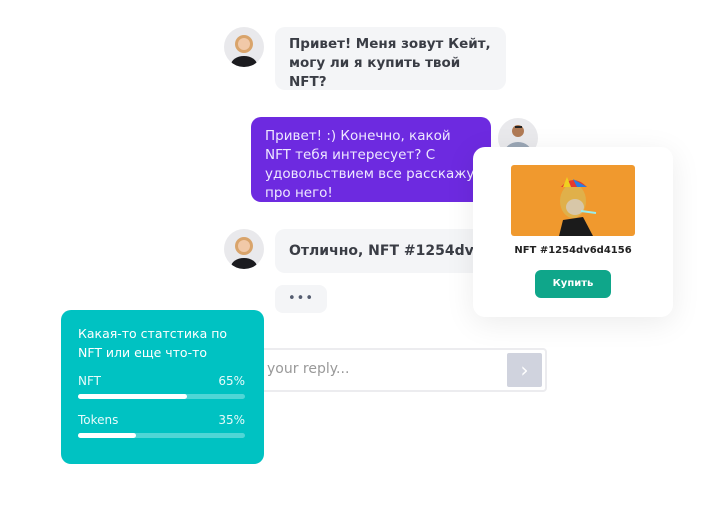 This screenshot has width=723, height=530. I want to click on stat-tokens: Tokens 35%, so click(161, 428).